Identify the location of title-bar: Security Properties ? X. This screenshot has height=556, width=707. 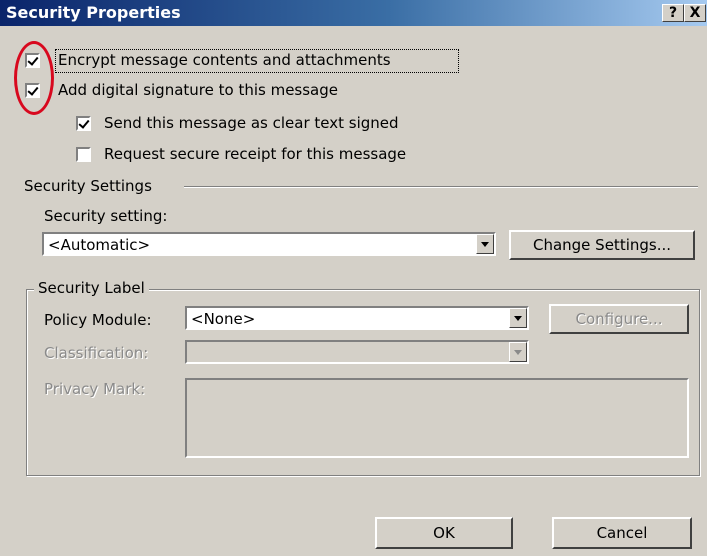
(353, 13).